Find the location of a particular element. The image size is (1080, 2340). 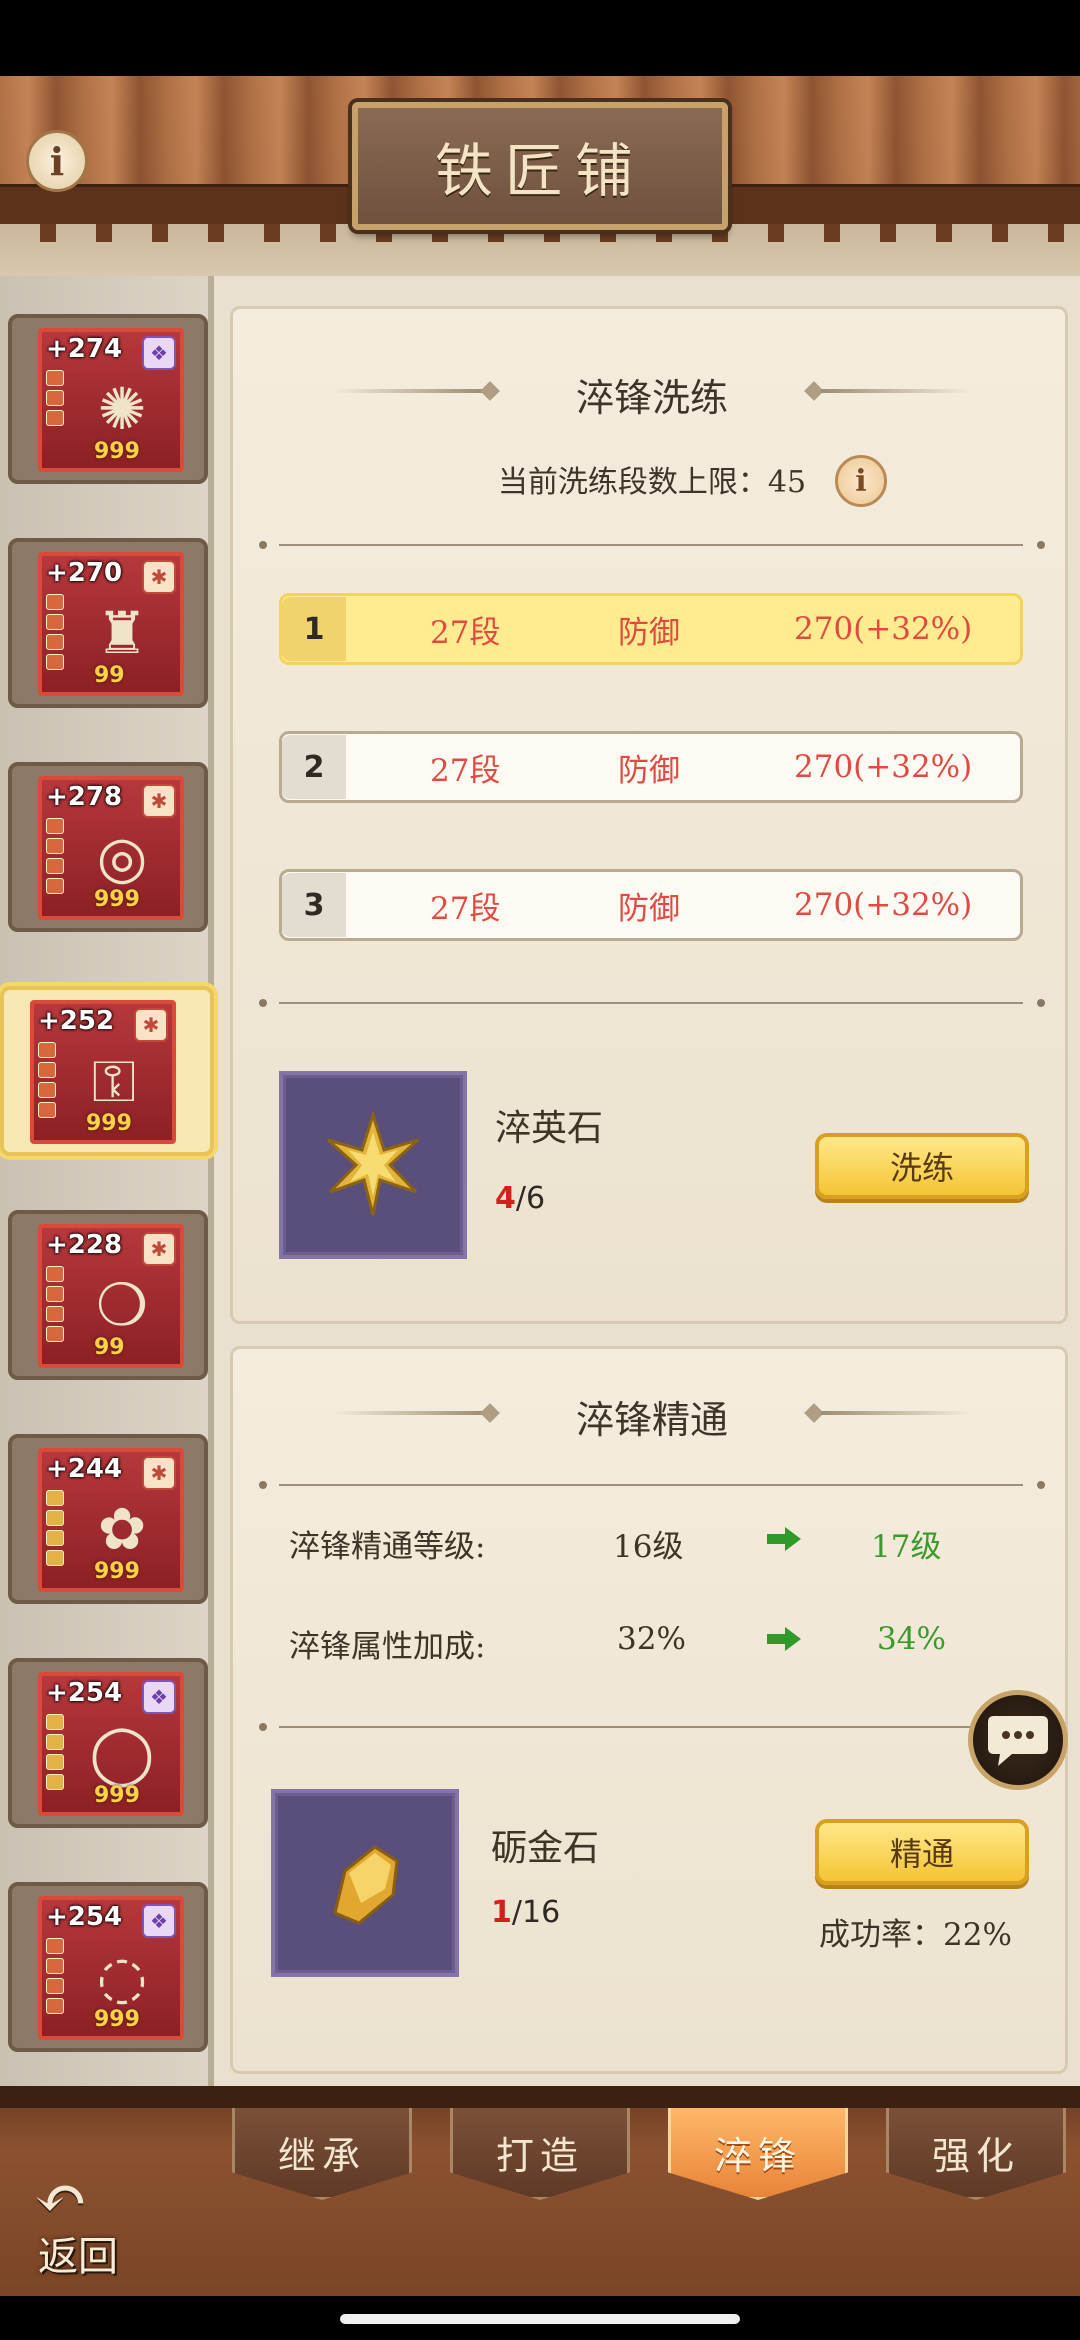

back-button: ↶ 返回 is located at coordinates (84, 2227).